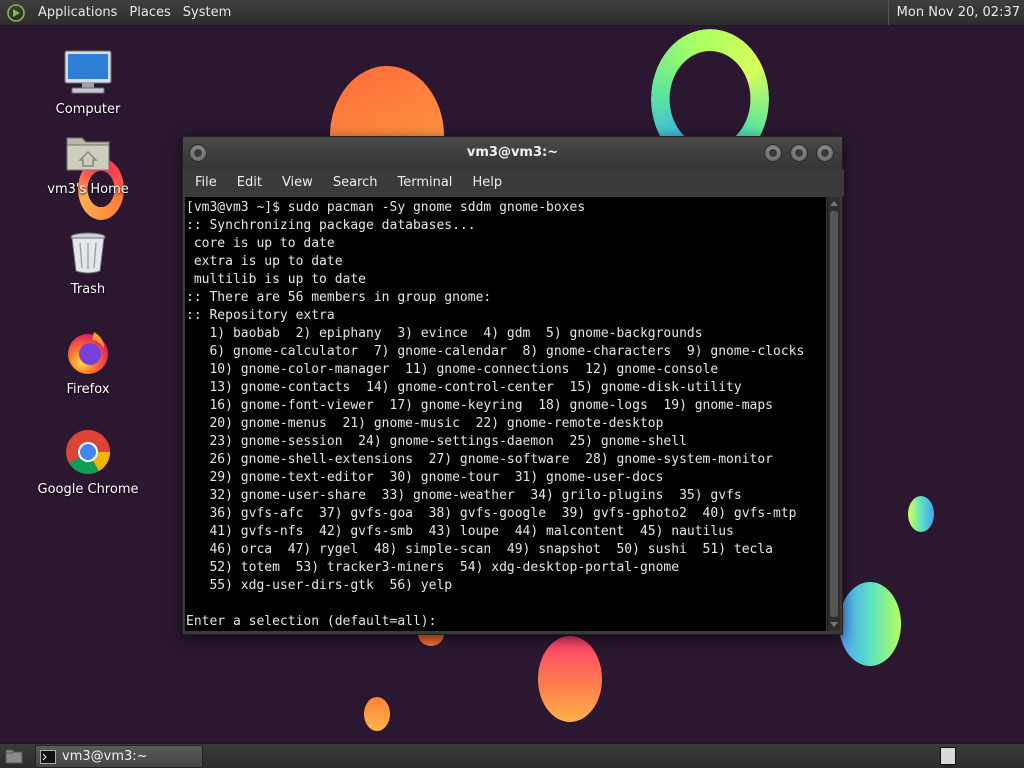 This screenshot has width=1024, height=768. I want to click on desktop-icon-label: Firefox, so click(88, 389).